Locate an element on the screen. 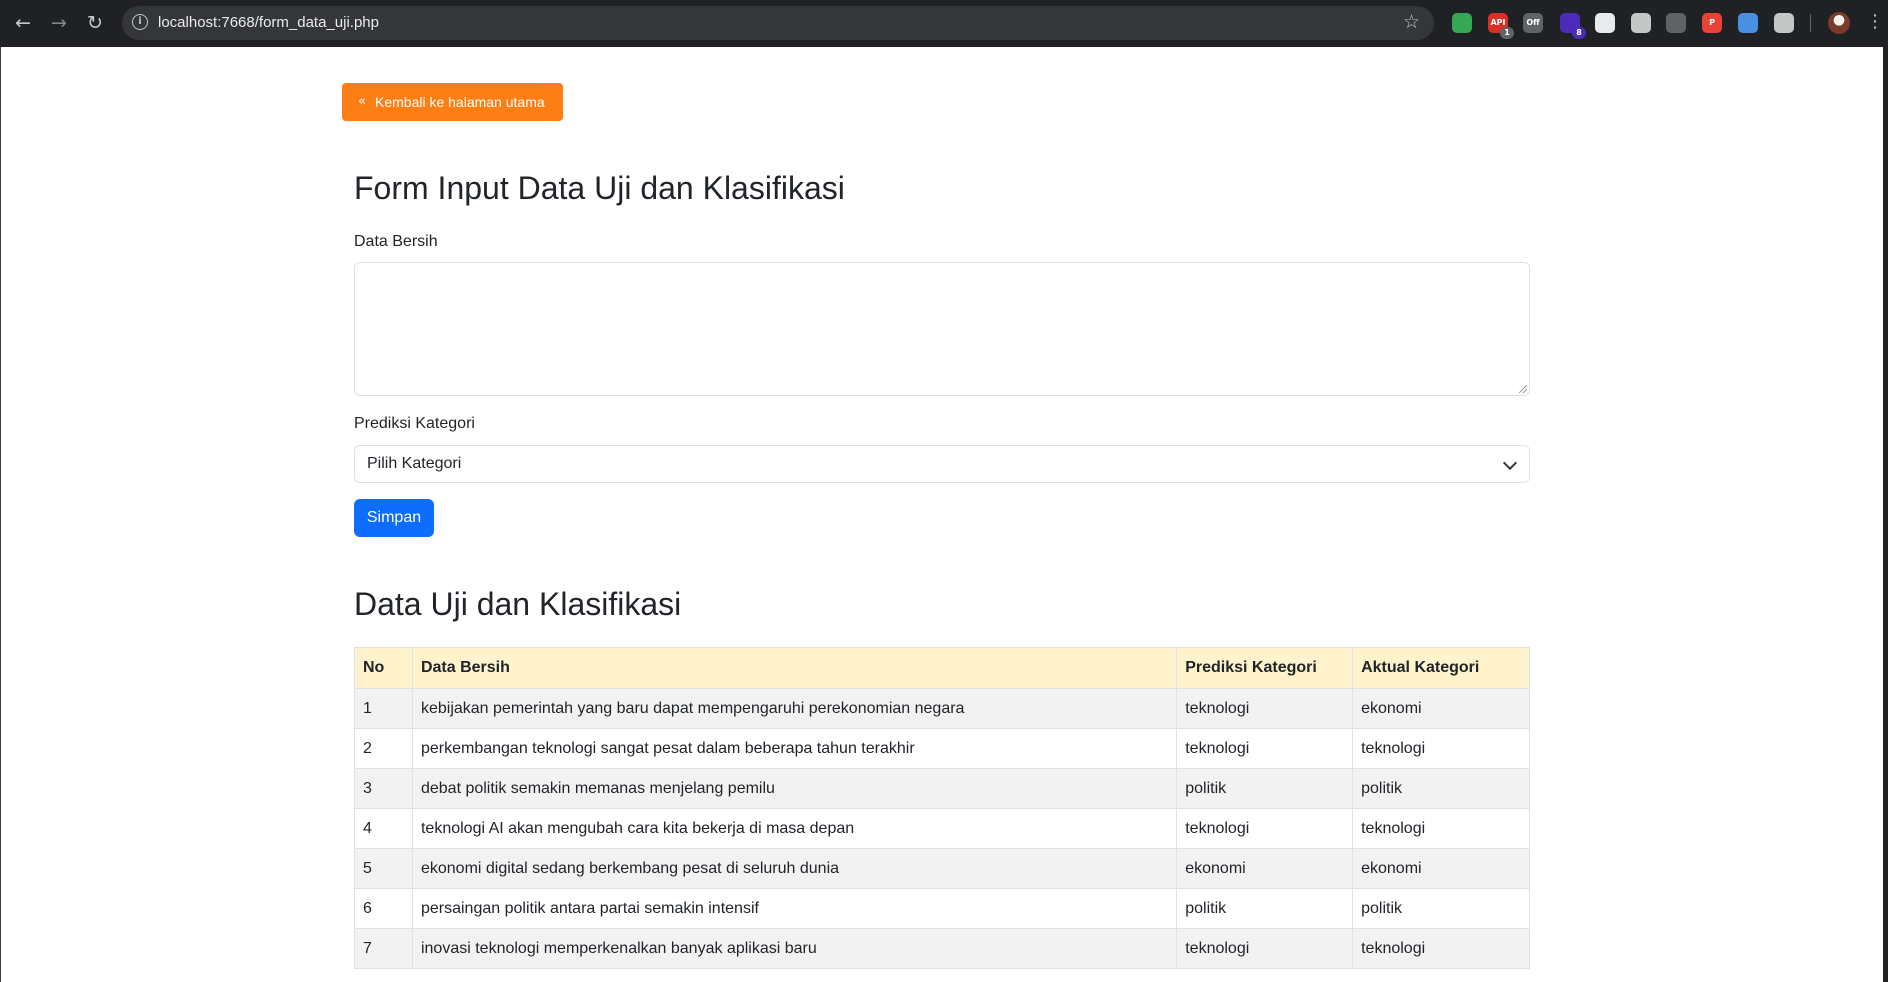 The image size is (1888, 982). extension-badge: 1 is located at coordinates (1507, 33).